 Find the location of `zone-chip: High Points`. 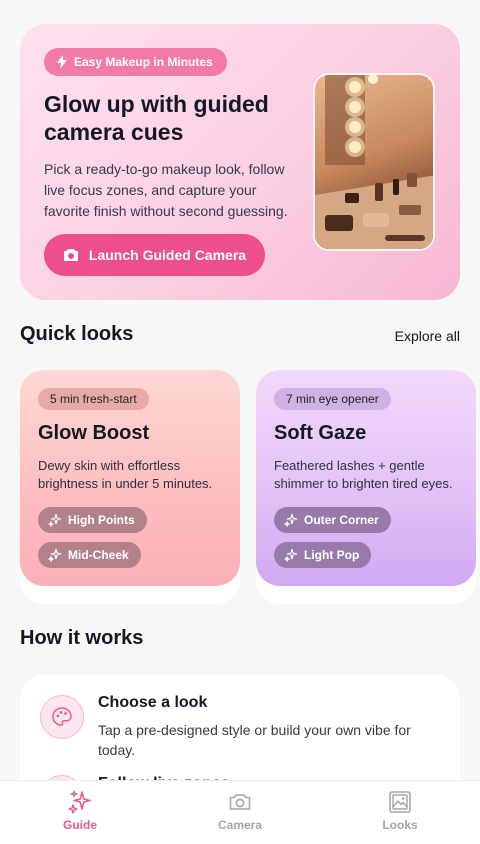

zone-chip: High Points is located at coordinates (92, 520).